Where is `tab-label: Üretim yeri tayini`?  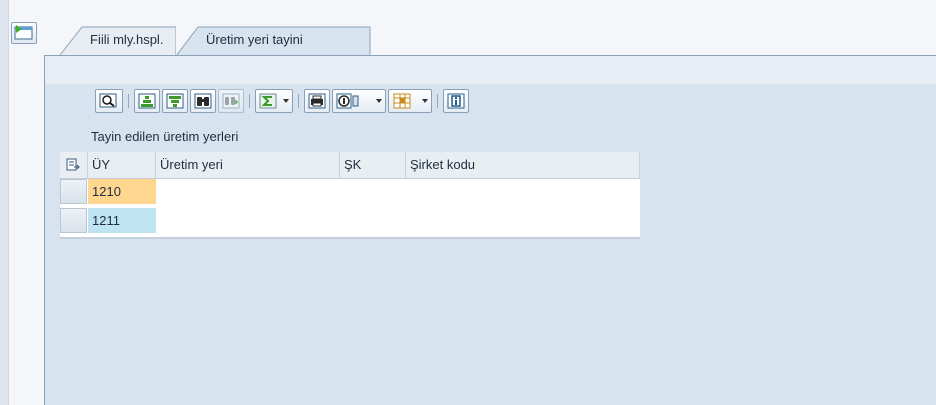
tab-label: Üretim yeri tayini is located at coordinates (254, 39).